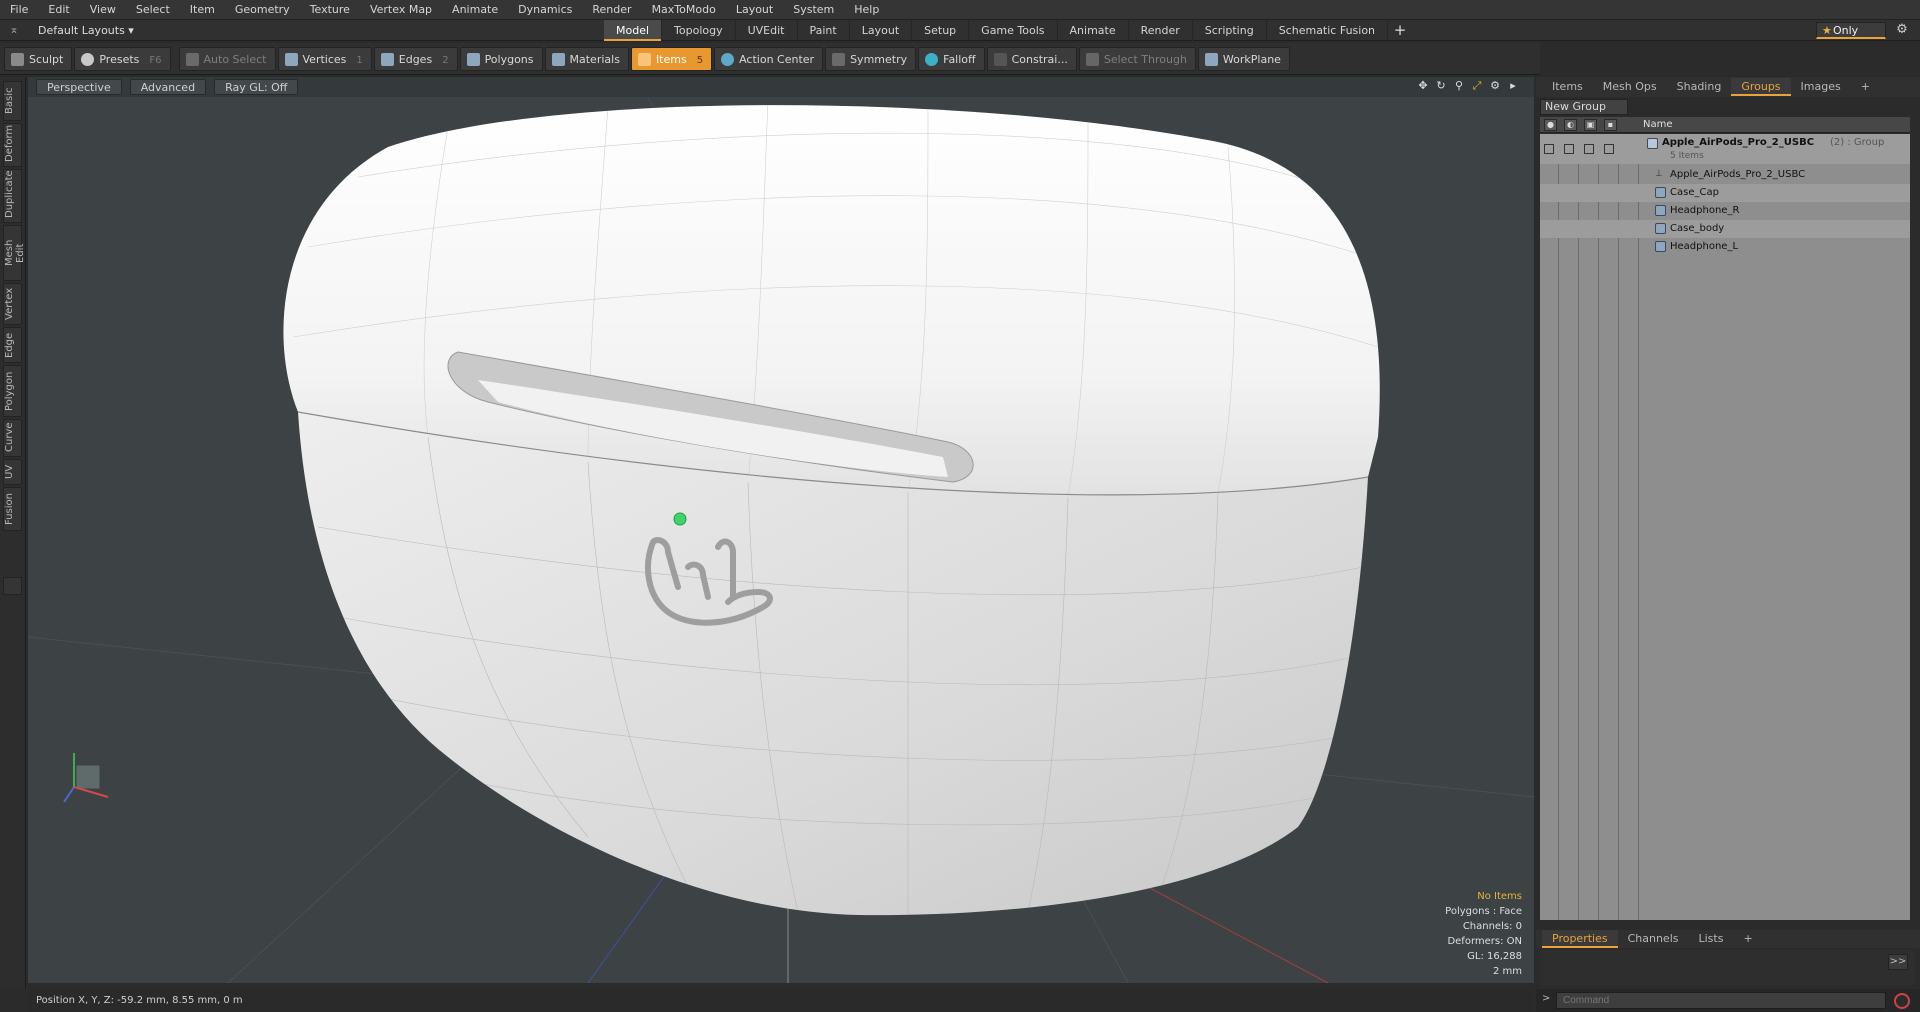  What do you see at coordinates (1243, 58) in the screenshot?
I see `workplane-button: WorkPlane` at bounding box center [1243, 58].